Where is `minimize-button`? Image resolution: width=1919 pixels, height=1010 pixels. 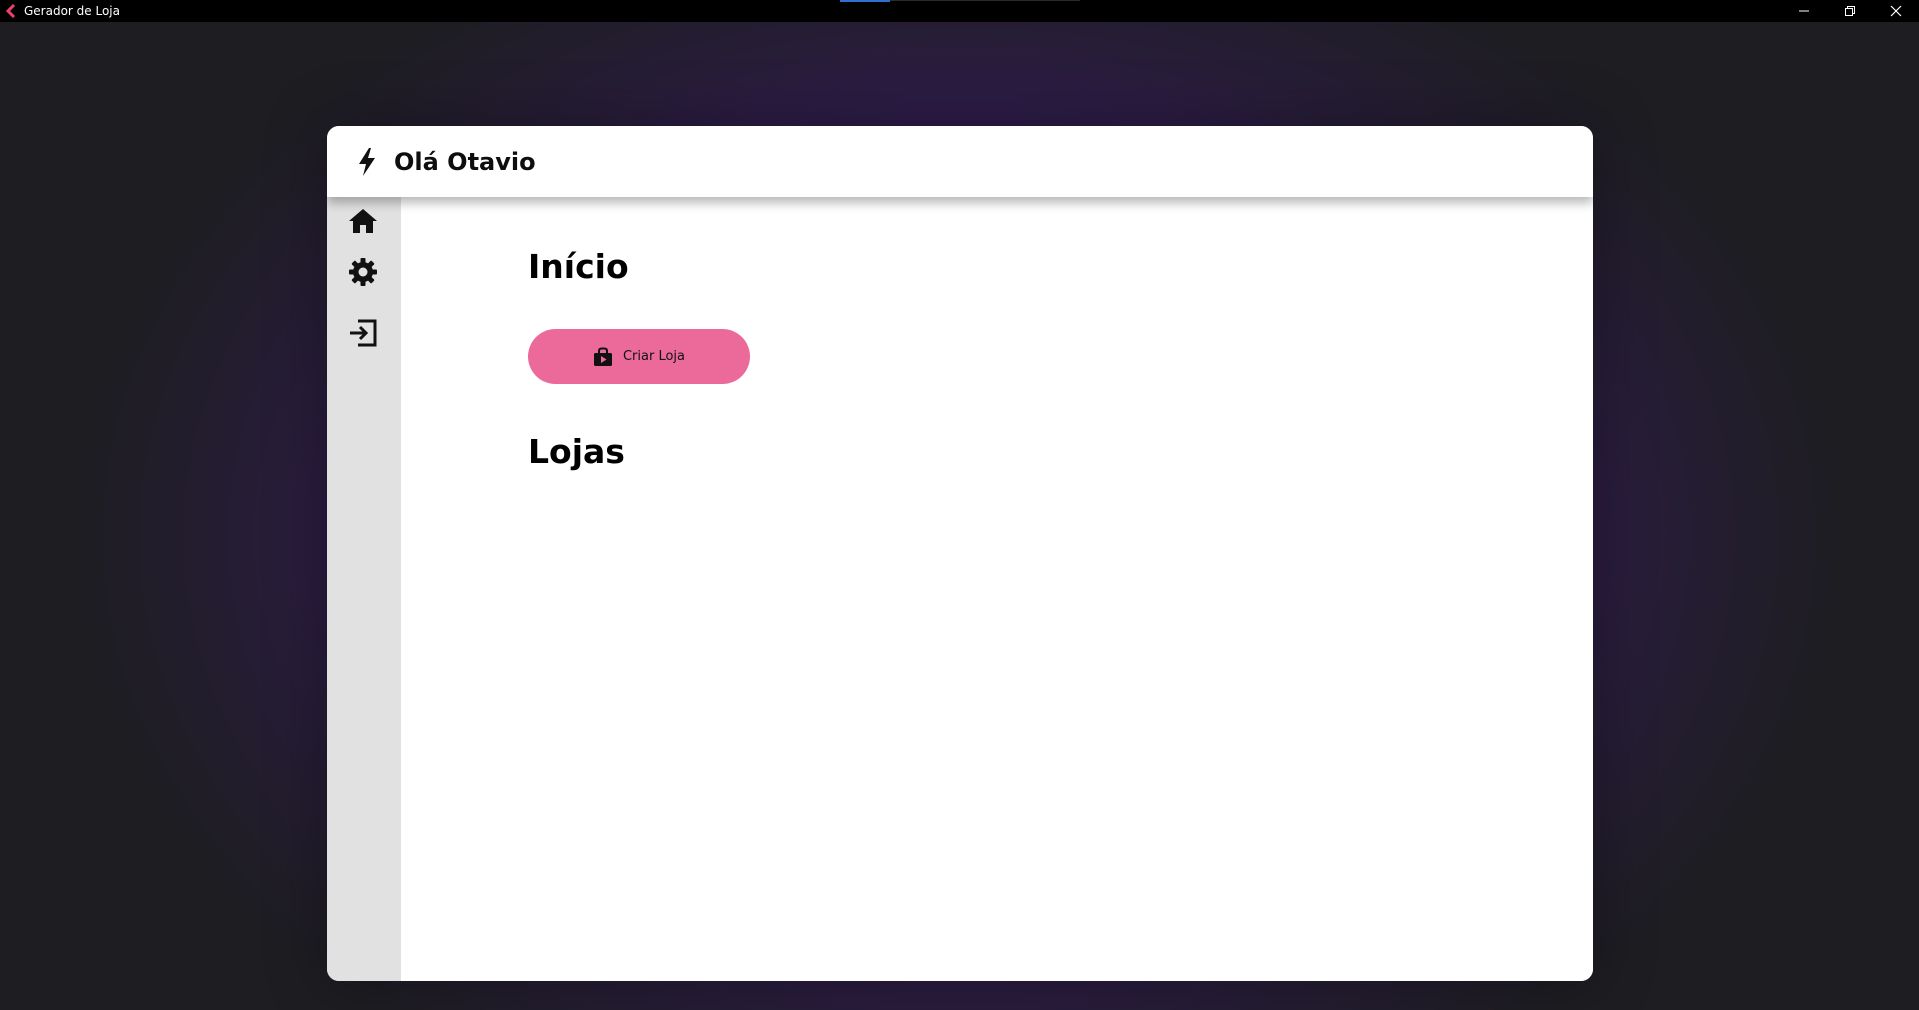 minimize-button is located at coordinates (1804, 11).